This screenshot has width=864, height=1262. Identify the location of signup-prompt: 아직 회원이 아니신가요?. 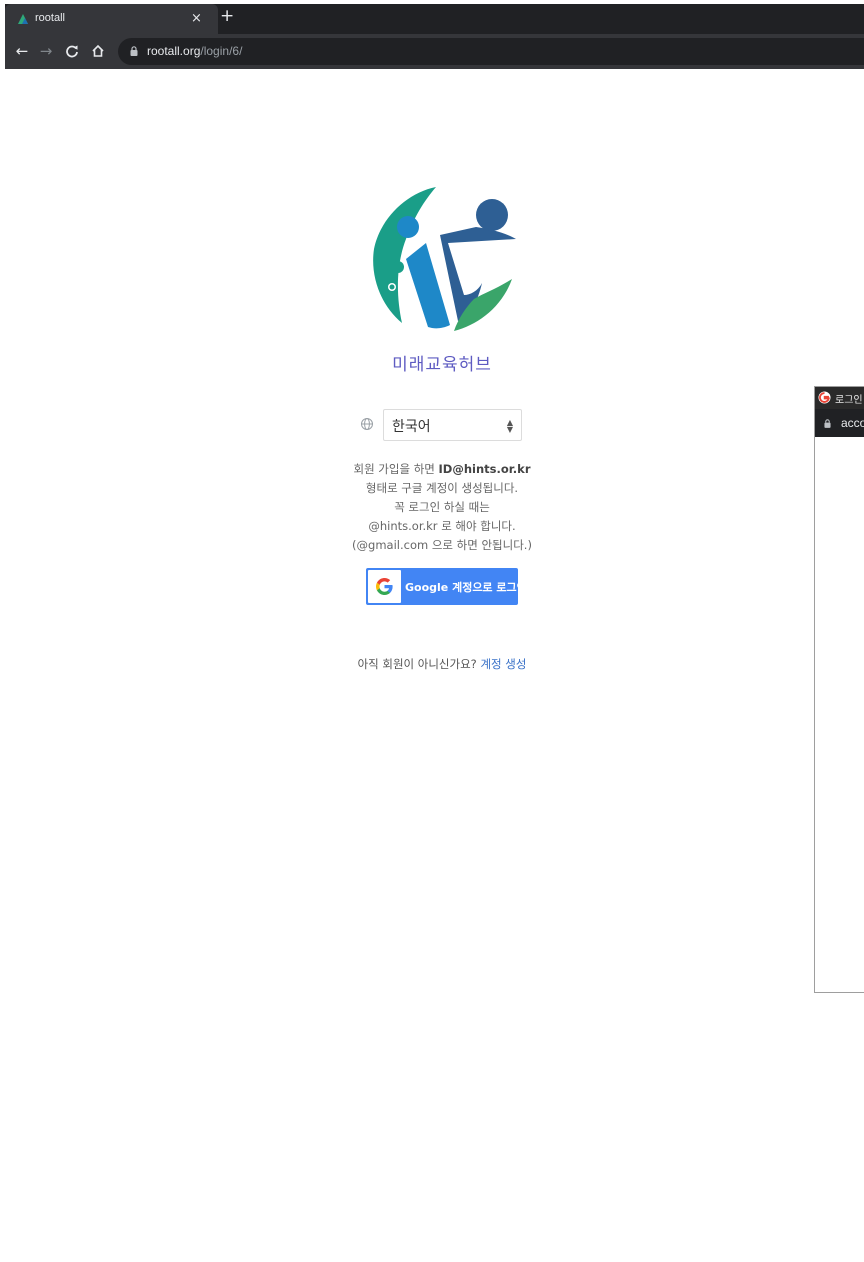
(417, 664).